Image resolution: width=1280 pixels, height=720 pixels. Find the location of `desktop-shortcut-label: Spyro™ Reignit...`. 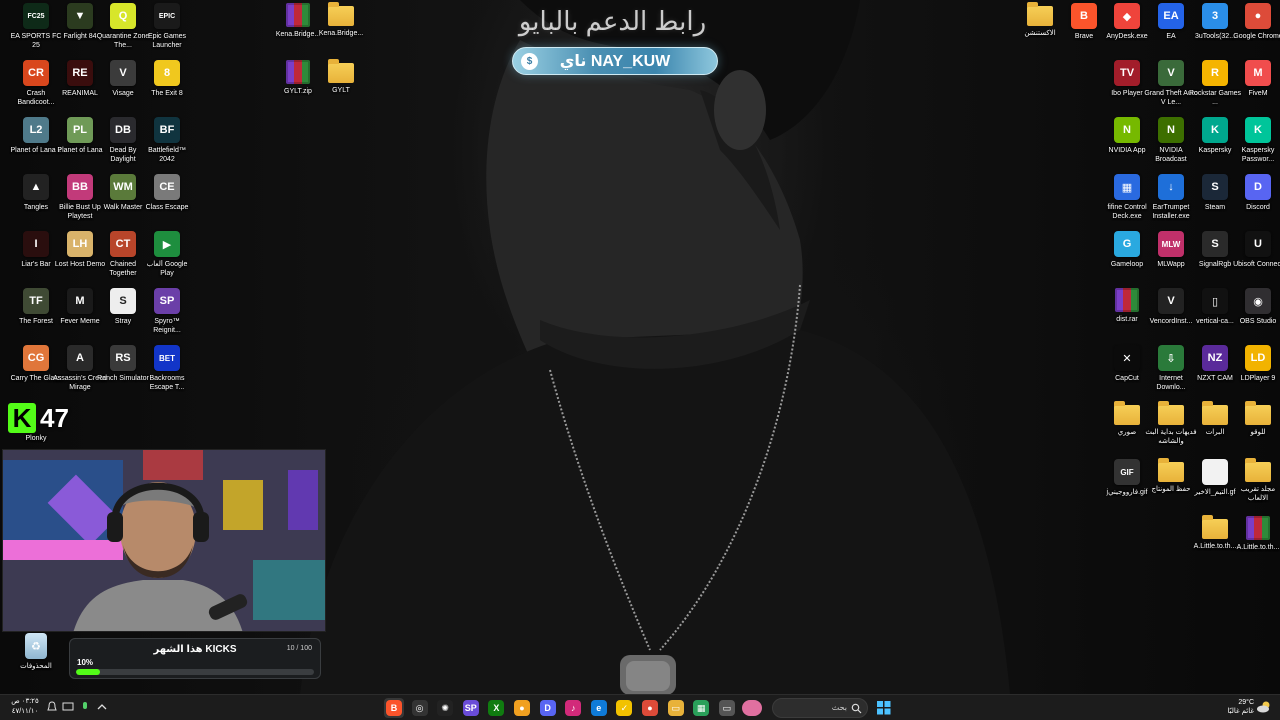

desktop-shortcut-label: Spyro™ Reignit... is located at coordinates (167, 326).